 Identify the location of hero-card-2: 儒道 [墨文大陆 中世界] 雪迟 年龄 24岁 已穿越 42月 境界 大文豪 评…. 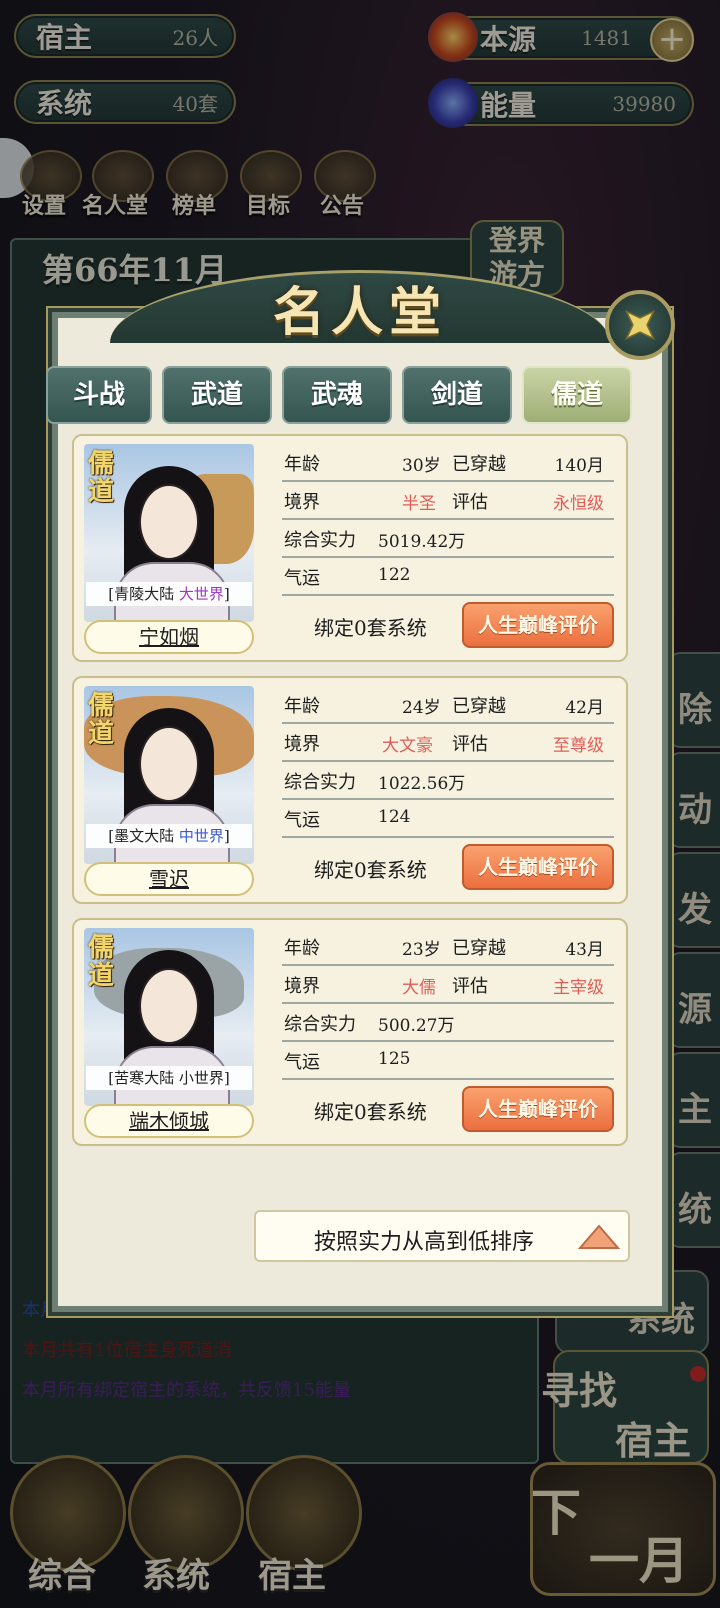
(350, 790).